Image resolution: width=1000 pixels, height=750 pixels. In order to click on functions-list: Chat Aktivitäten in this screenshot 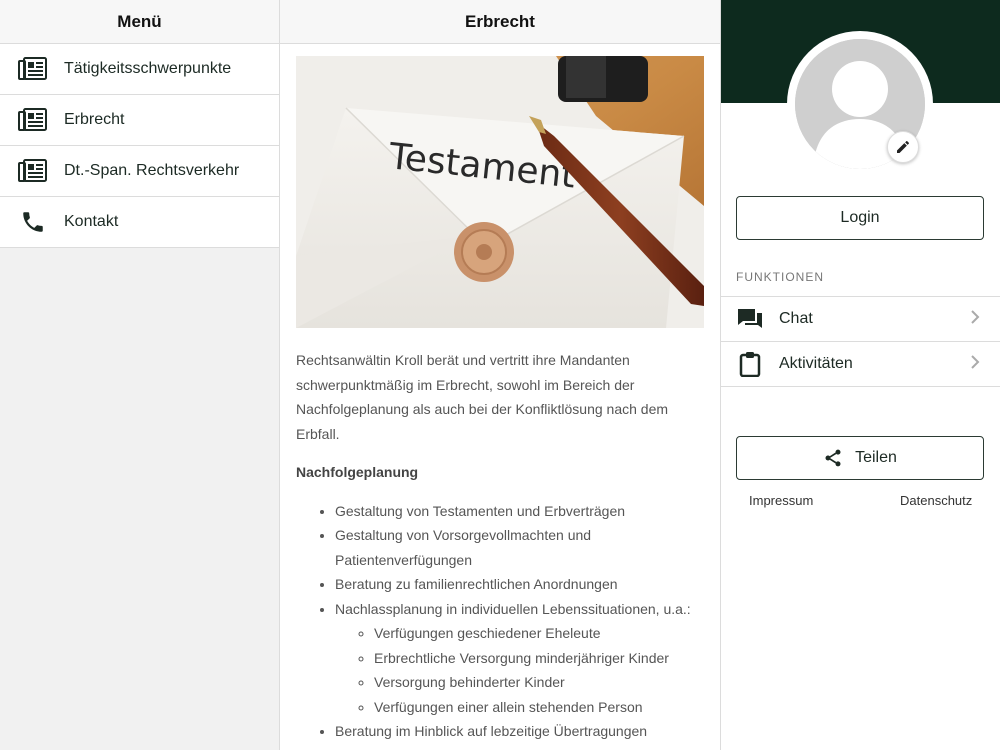, I will do `click(860, 341)`.